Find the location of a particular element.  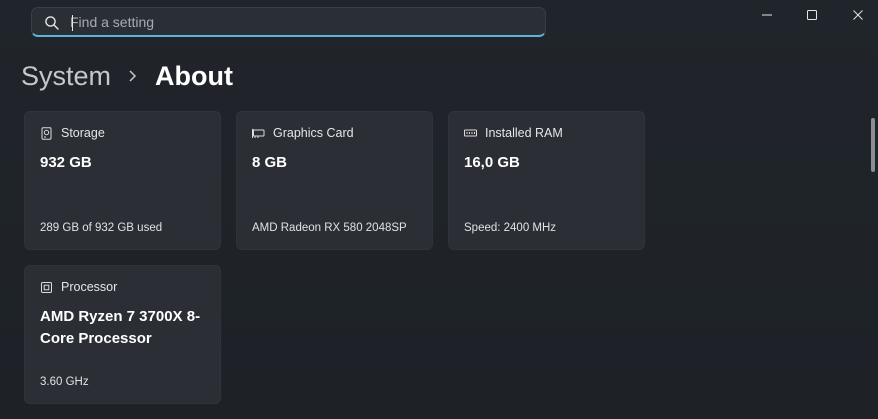

card-label: Graphics Card is located at coordinates (313, 133).